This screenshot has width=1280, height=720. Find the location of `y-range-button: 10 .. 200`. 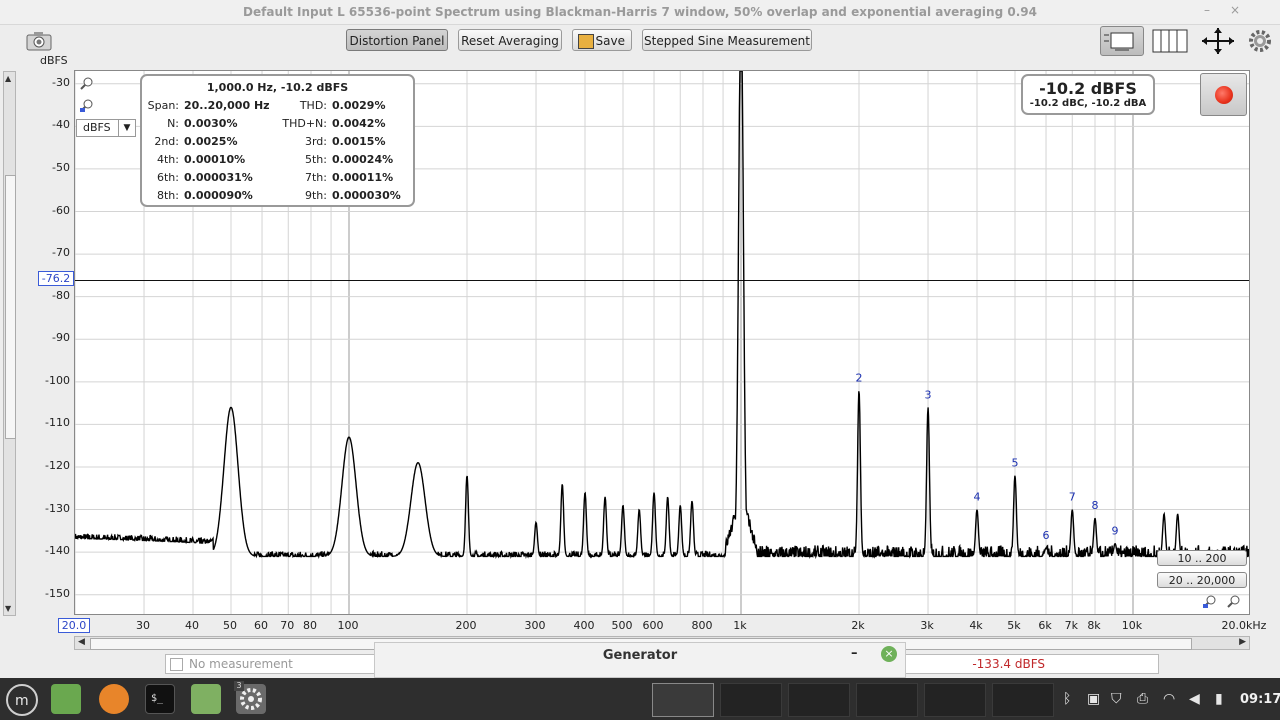

y-range-button: 10 .. 200 is located at coordinates (1202, 558).